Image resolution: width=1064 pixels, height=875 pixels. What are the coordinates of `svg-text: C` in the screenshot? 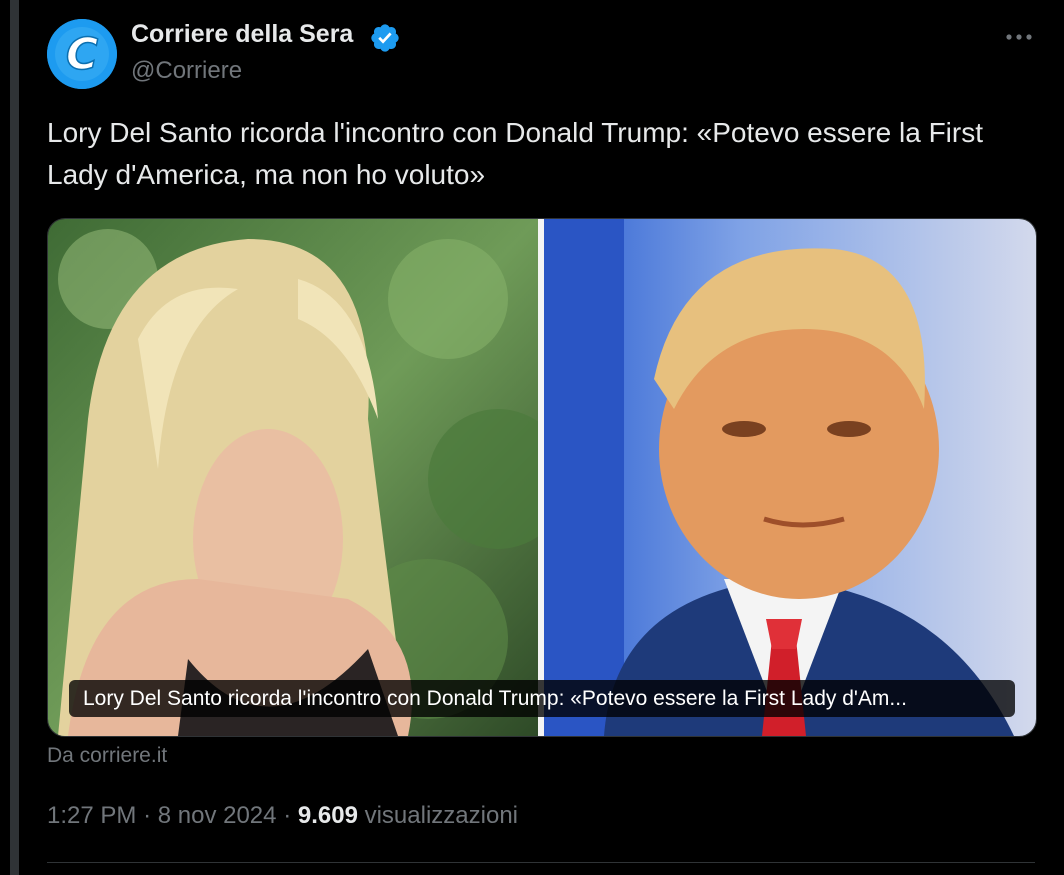 It's located at (82, 54).